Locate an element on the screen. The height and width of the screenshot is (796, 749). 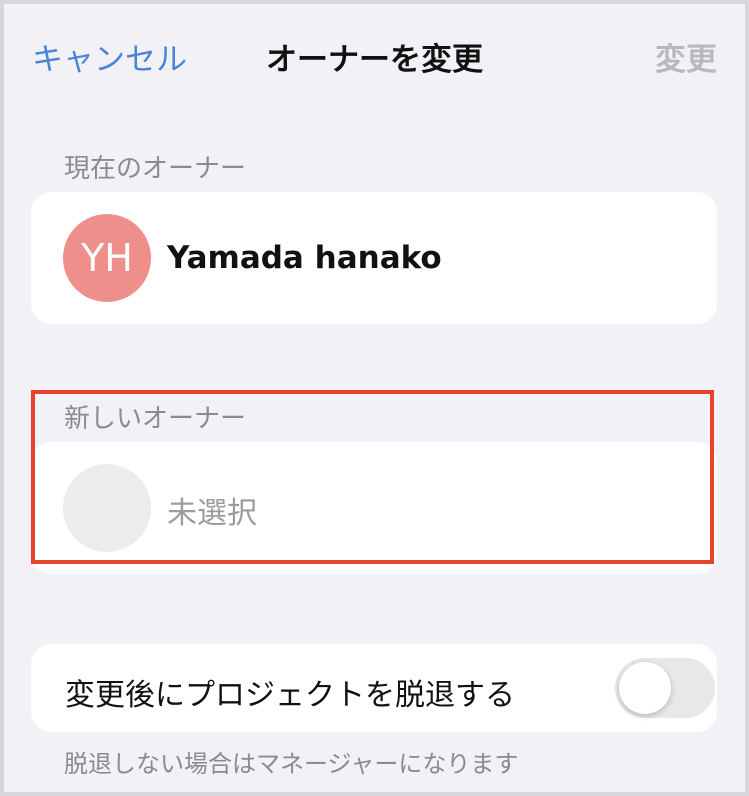
avatar: YH is located at coordinates (107, 258).